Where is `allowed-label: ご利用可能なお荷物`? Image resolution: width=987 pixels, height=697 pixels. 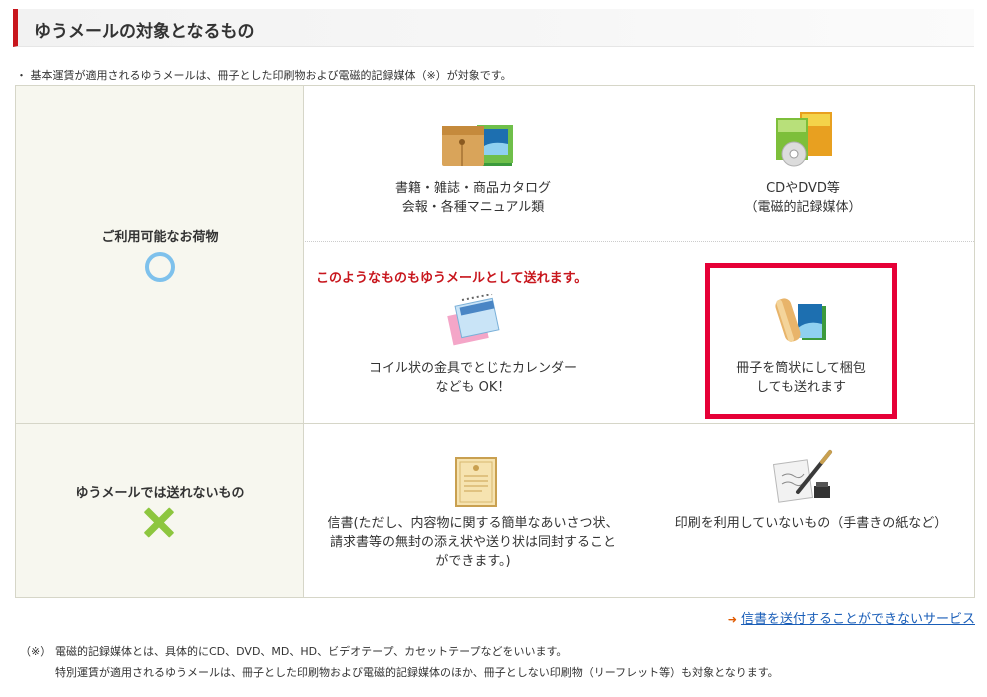 allowed-label: ご利用可能なお荷物 is located at coordinates (160, 237).